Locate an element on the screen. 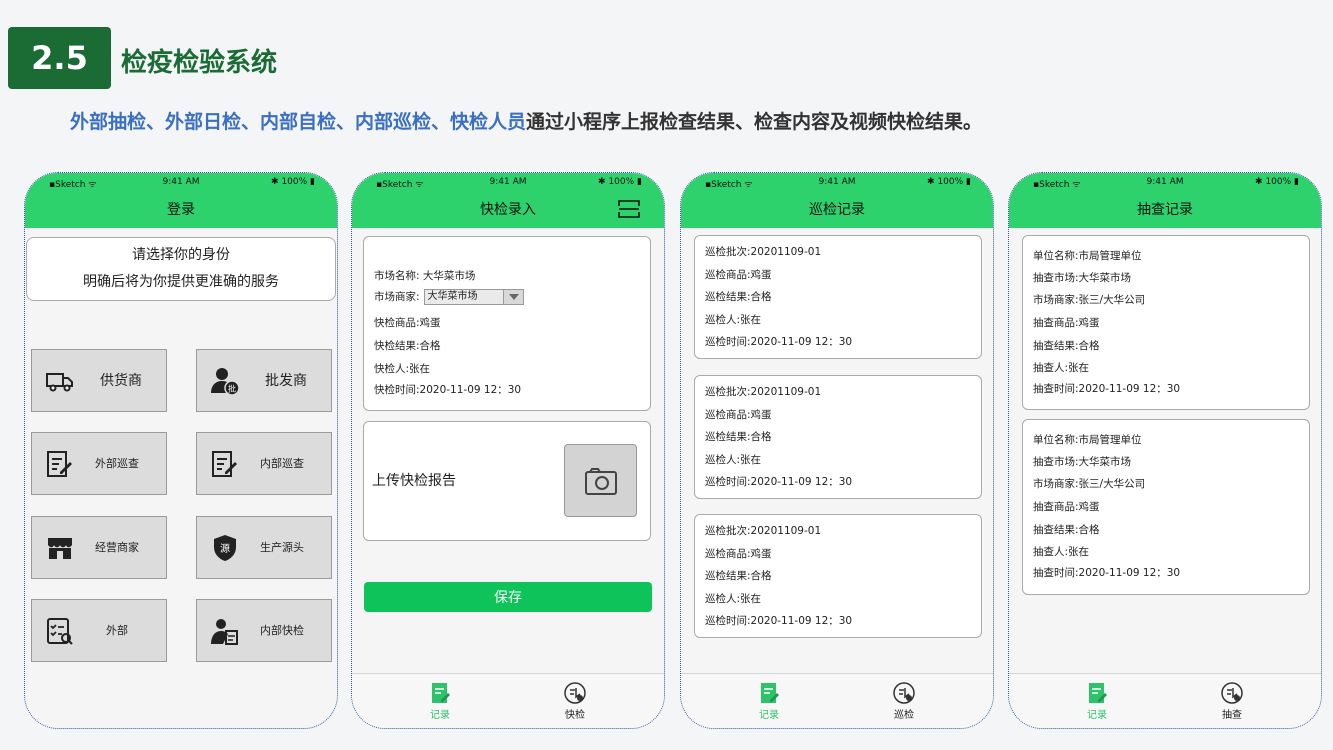 The width and height of the screenshot is (1333, 750). upload-report-card: 上传快检报告 is located at coordinates (507, 481).